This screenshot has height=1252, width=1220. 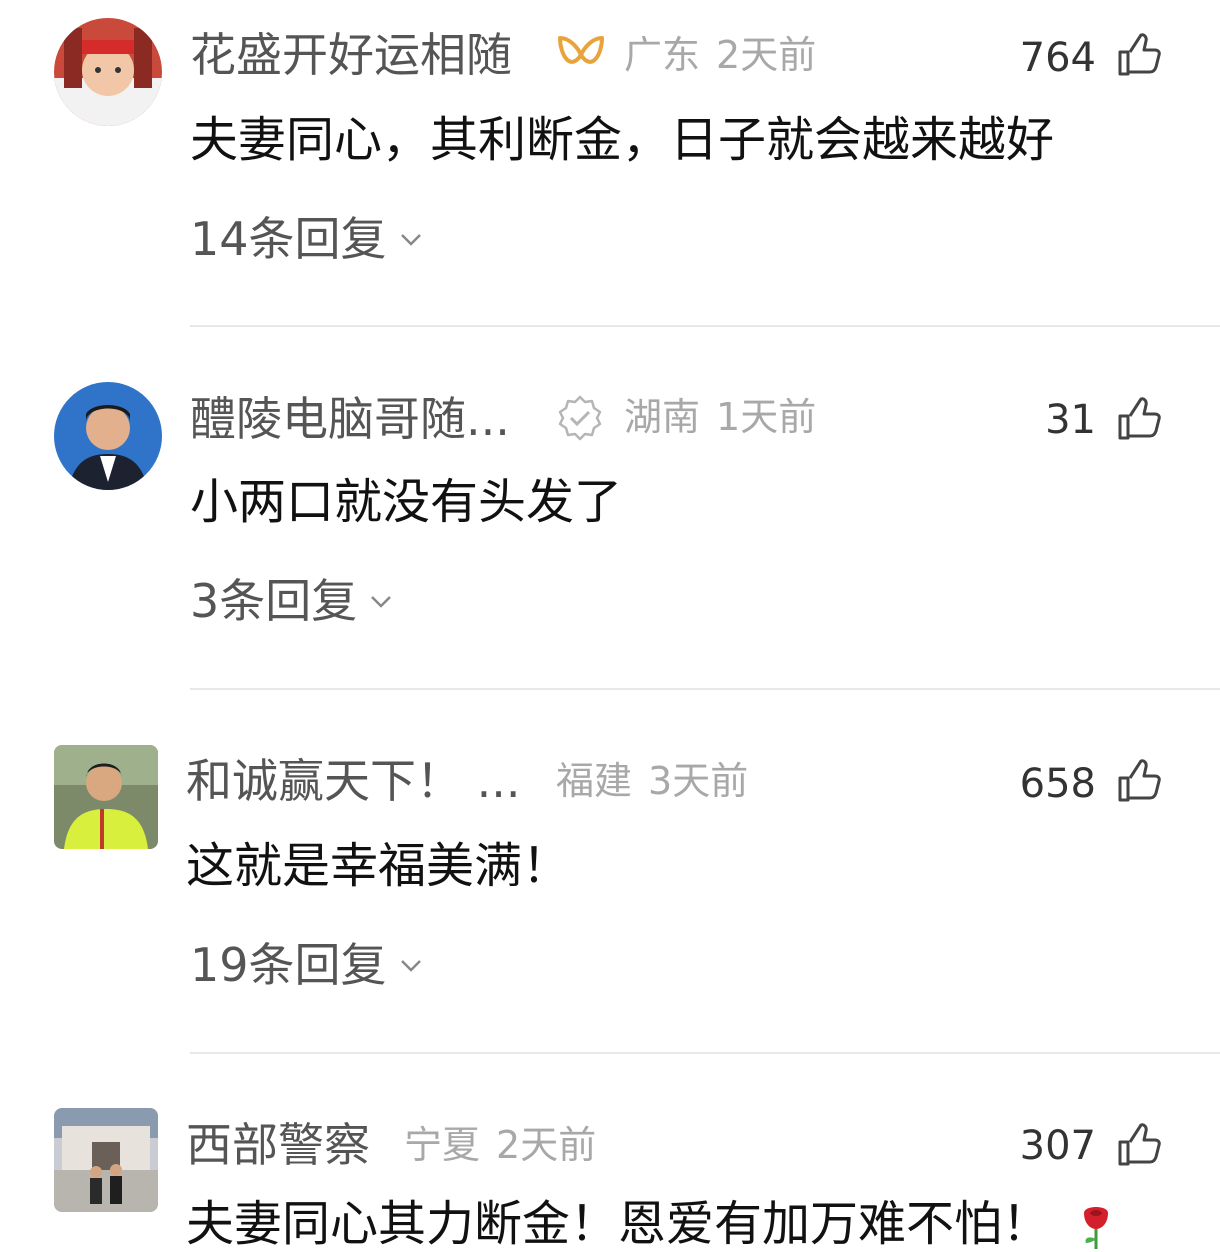 I want to click on replies-count: 19条回复, so click(x=288, y=965).